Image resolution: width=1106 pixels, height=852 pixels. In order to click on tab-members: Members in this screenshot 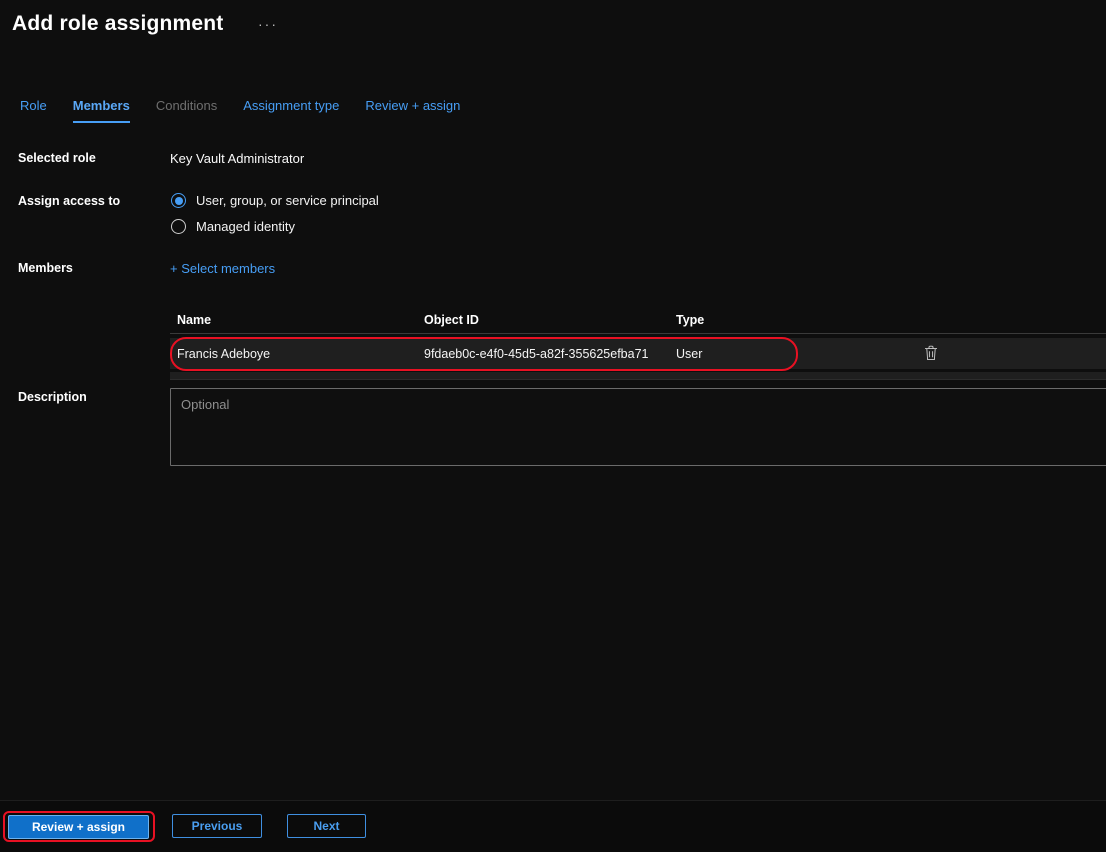, I will do `click(101, 110)`.